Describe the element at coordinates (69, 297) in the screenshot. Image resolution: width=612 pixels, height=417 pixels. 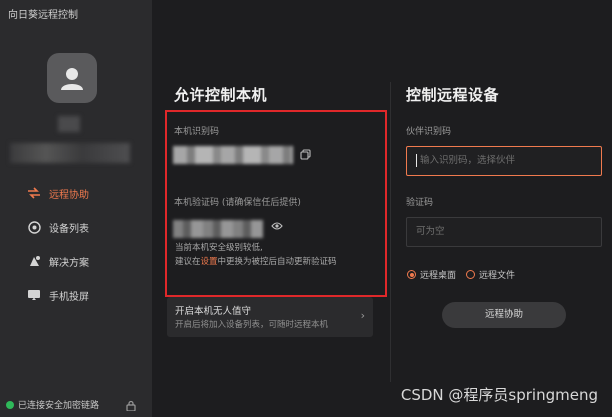
I see `sidebar-item-label: 手机投屏` at that location.